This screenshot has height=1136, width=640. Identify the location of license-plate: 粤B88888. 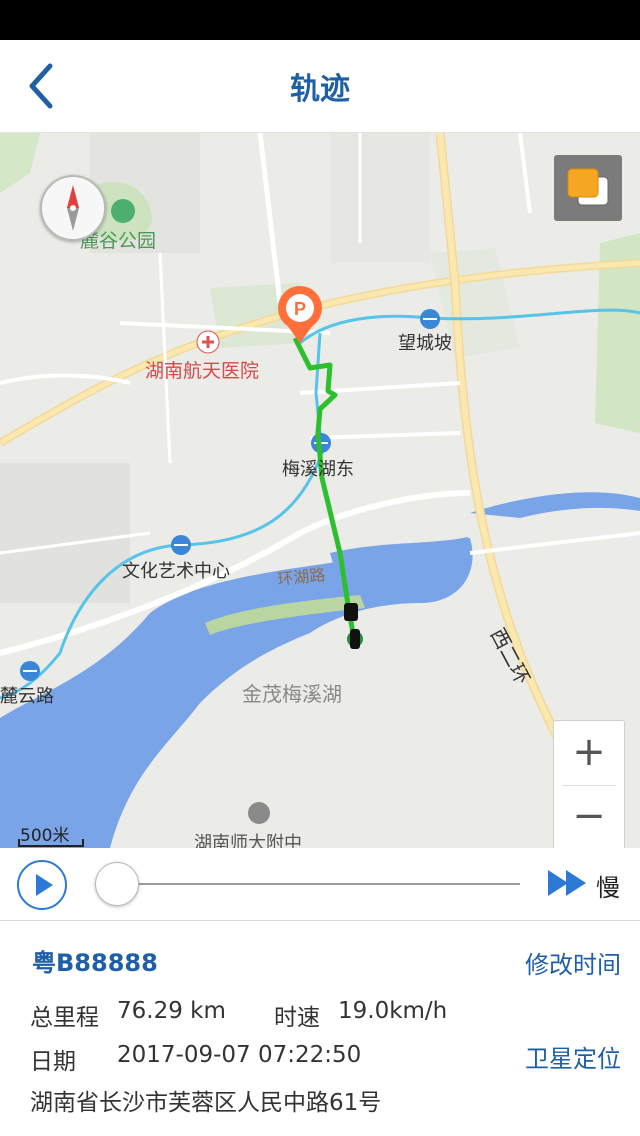
(95, 963).